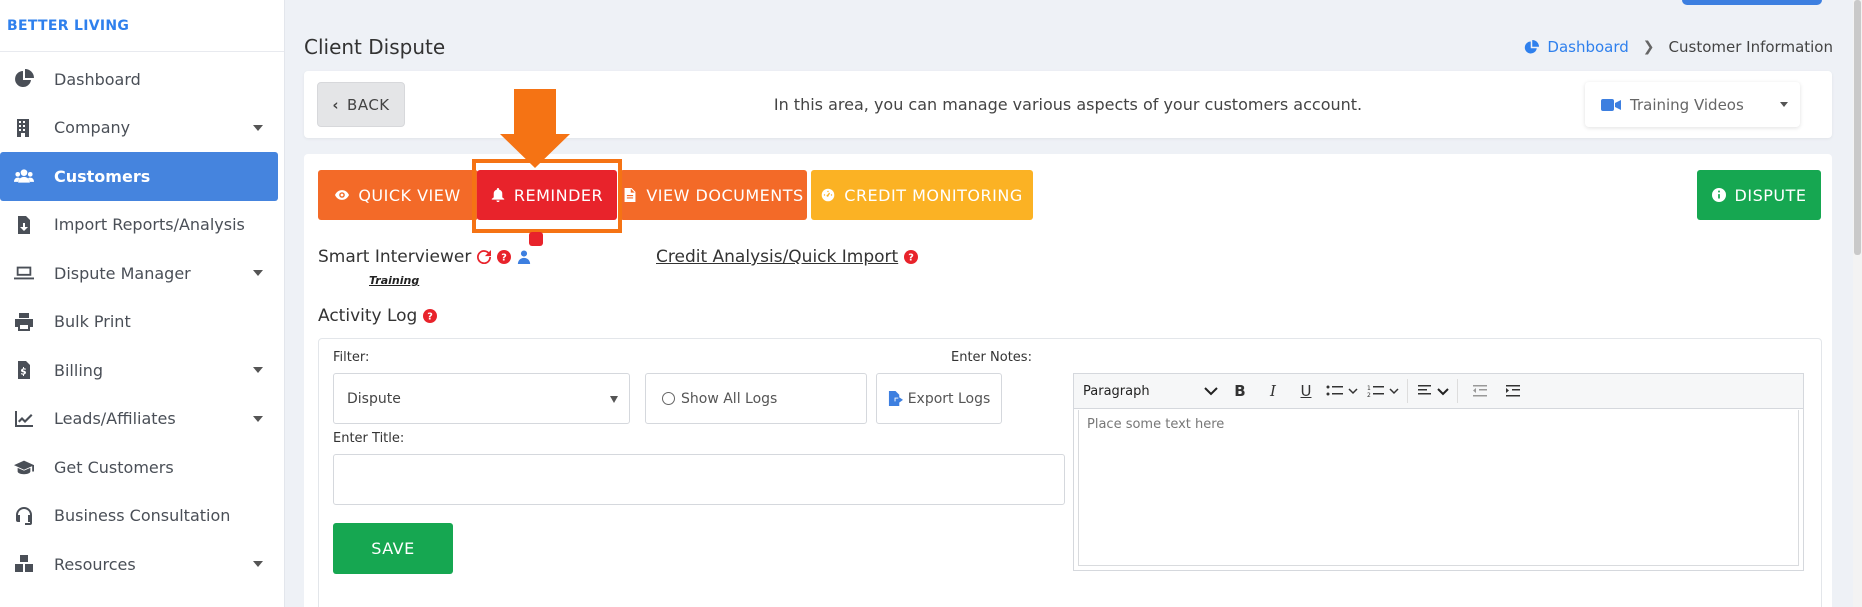  I want to click on quick-view-button: QUICK VIEW, so click(398, 195).